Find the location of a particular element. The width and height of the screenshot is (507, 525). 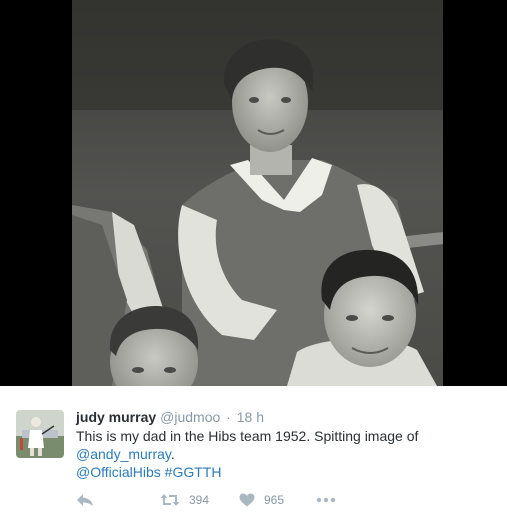

author-handle: @judmoo is located at coordinates (190, 417).